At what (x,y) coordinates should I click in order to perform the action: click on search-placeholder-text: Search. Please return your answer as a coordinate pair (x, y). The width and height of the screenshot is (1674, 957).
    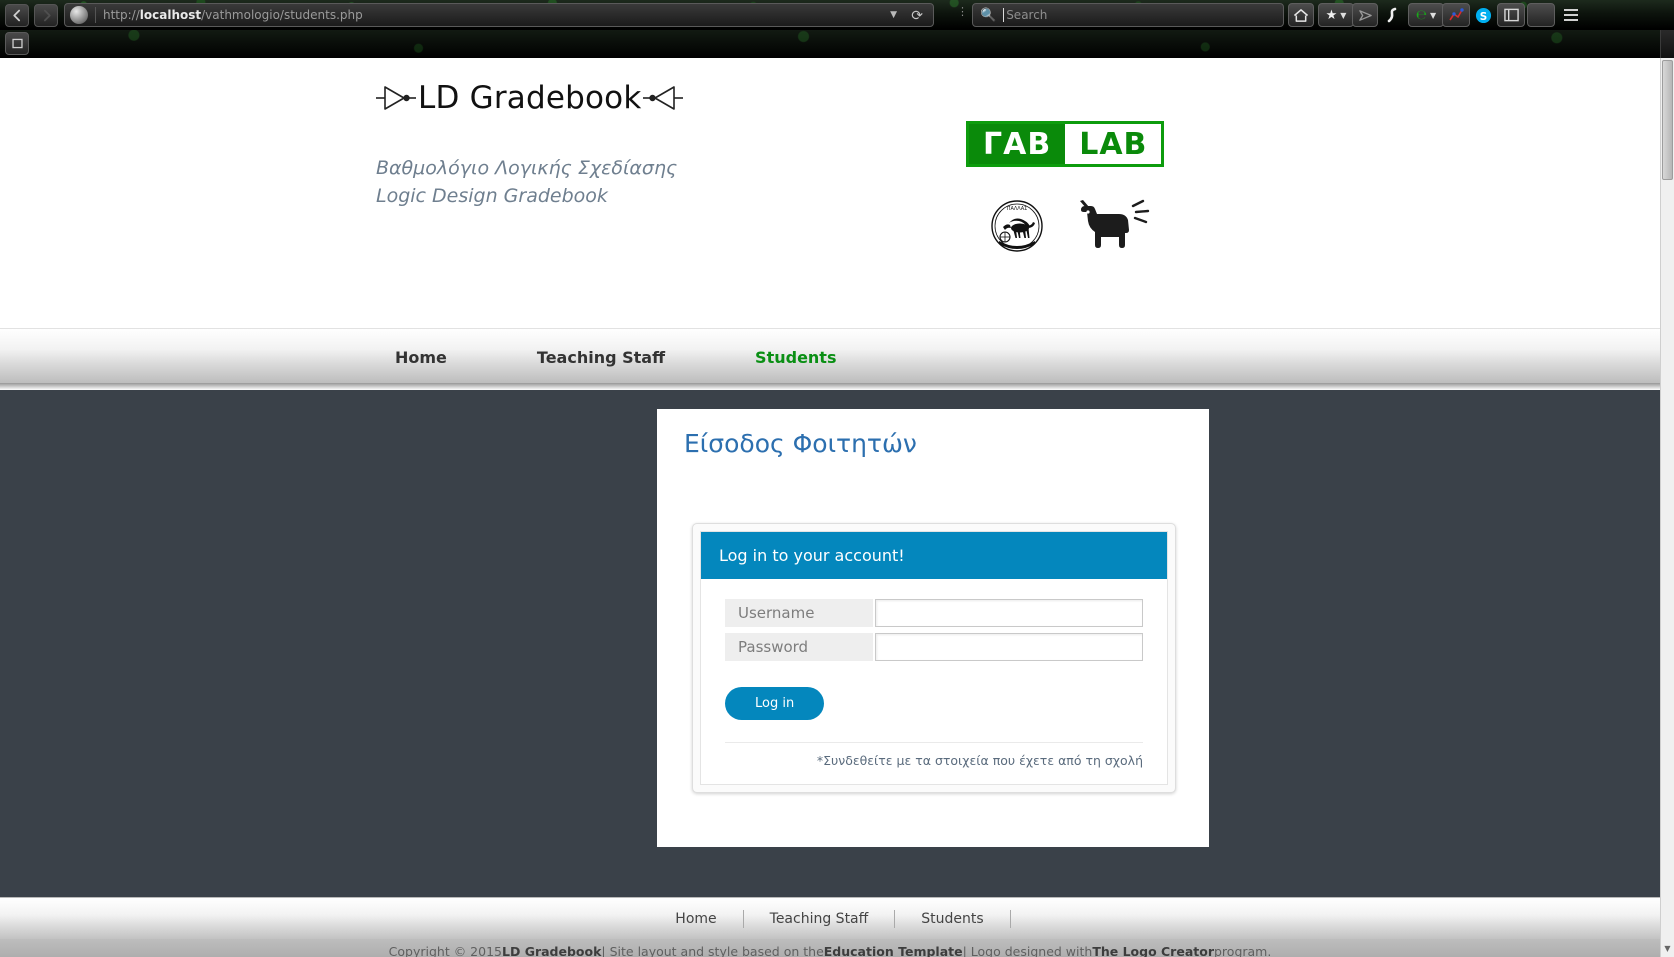
    Looking at the image, I should click on (1027, 15).